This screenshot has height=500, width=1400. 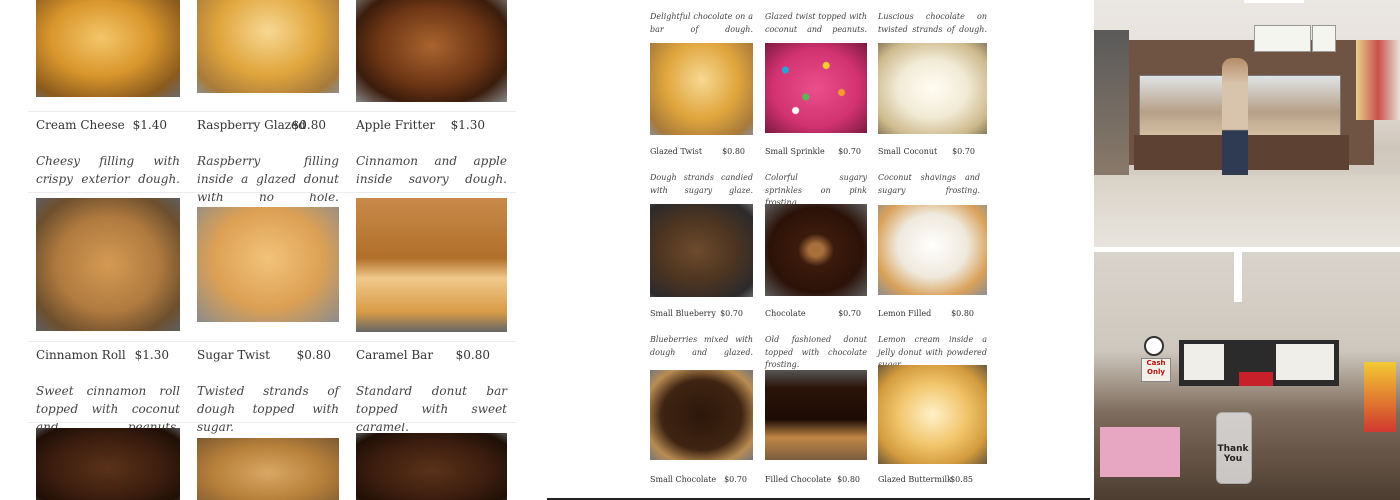 What do you see at coordinates (108, 48) in the screenshot?
I see `cream-cheese-photo` at bounding box center [108, 48].